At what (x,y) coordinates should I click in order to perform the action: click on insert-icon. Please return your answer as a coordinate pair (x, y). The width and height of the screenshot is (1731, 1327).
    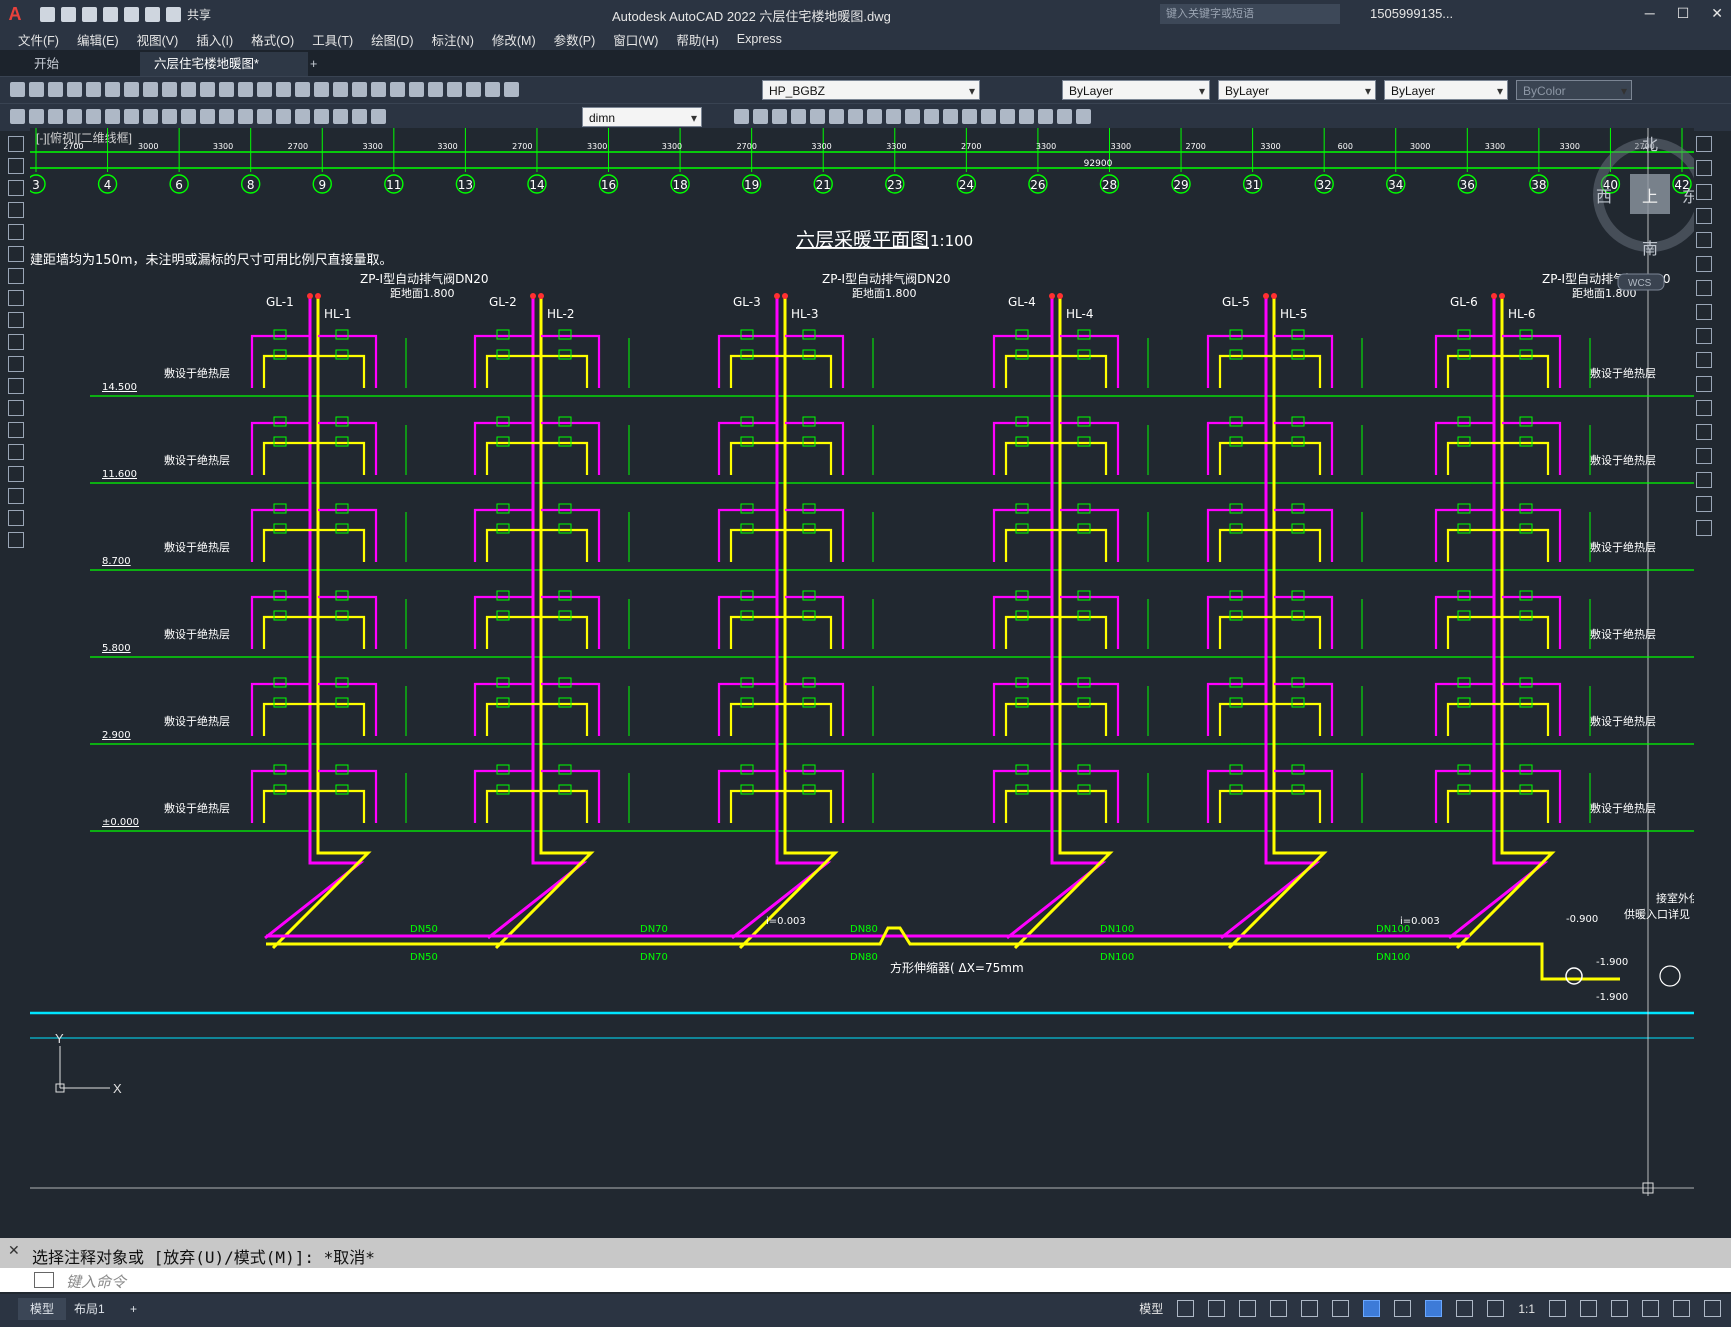
    Looking at the image, I should click on (1045, 116).